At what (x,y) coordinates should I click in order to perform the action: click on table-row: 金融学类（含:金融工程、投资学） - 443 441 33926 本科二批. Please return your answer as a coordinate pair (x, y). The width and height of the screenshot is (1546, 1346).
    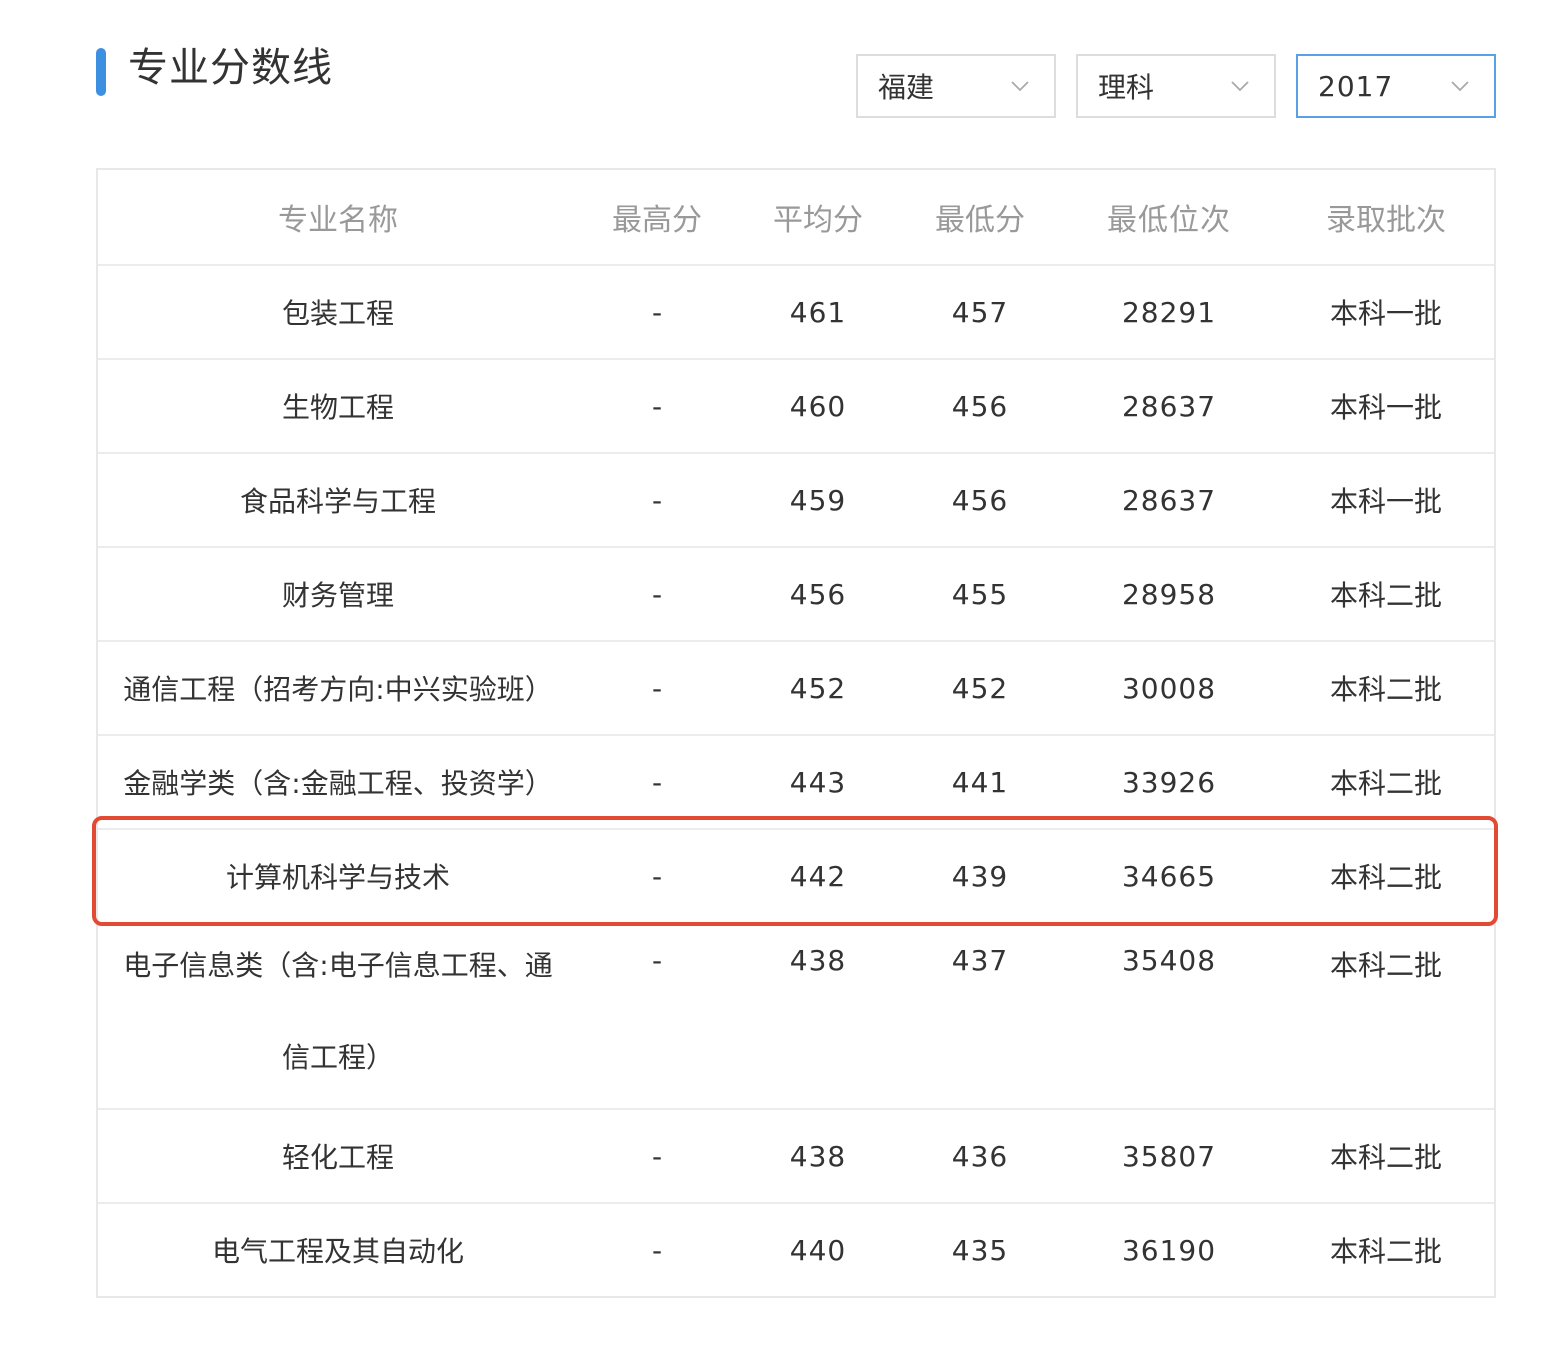
    Looking at the image, I should click on (796, 781).